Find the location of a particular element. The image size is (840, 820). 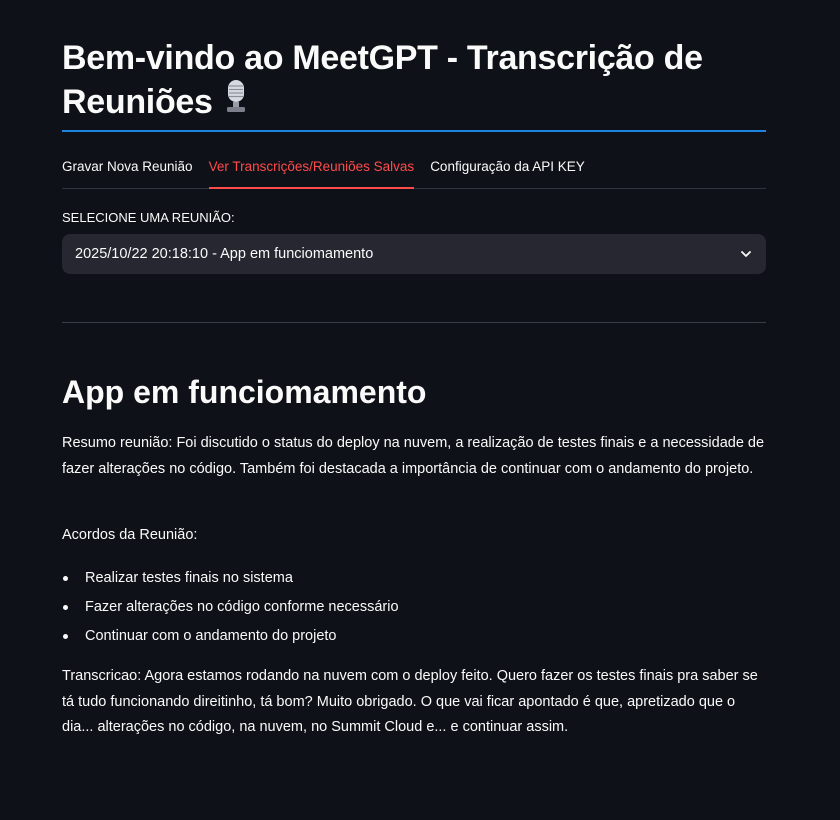

agreements-label: Acordos da Reunião: is located at coordinates (130, 535).